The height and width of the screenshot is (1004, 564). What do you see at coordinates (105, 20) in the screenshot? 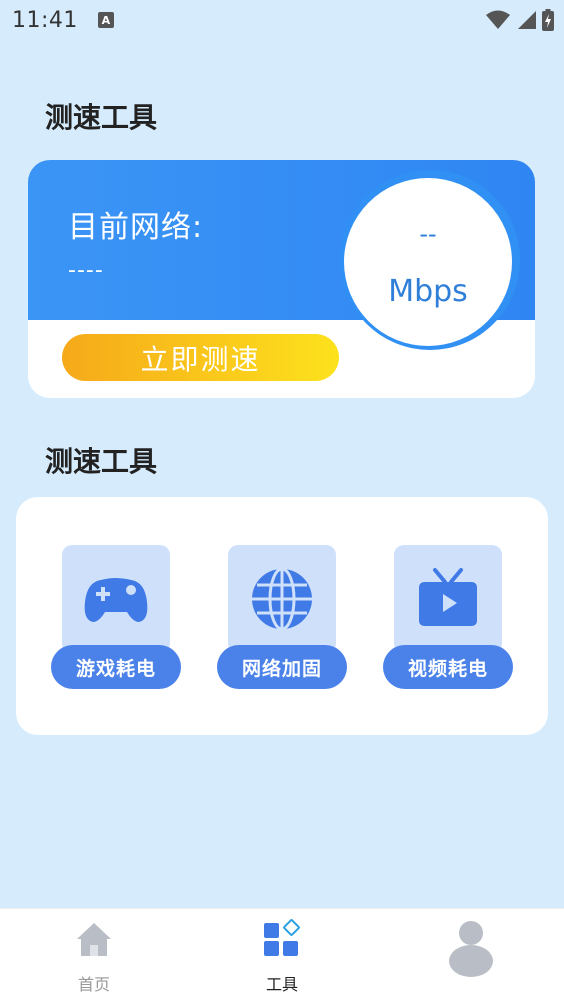
I see `notification-icon: A` at bounding box center [105, 20].